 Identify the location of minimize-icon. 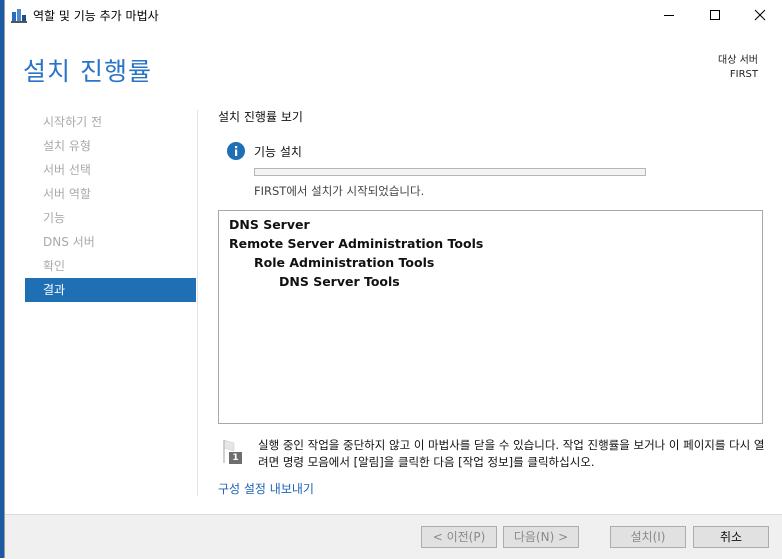
(669, 15).